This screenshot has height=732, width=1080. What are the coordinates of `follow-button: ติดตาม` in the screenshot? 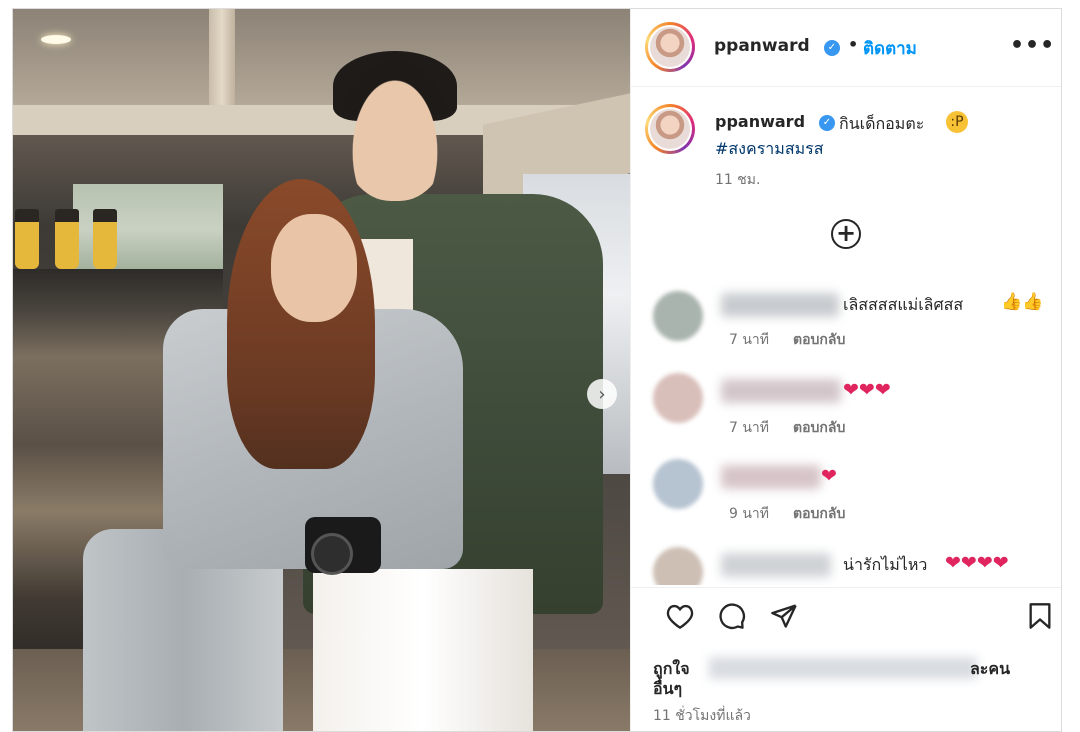 It's located at (890, 48).